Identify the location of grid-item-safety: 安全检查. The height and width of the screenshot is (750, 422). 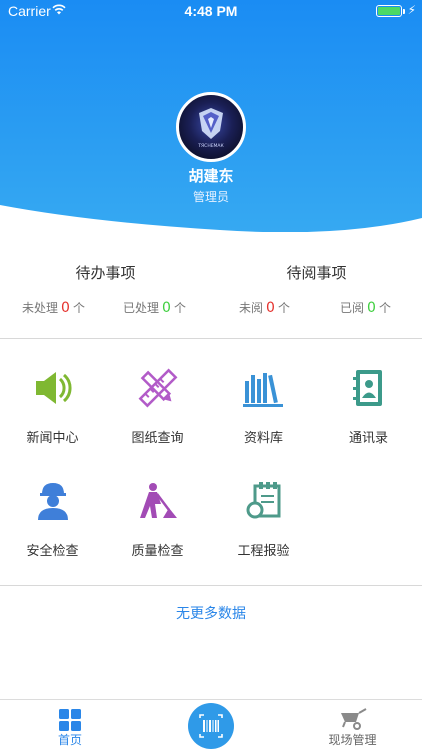
(52, 507).